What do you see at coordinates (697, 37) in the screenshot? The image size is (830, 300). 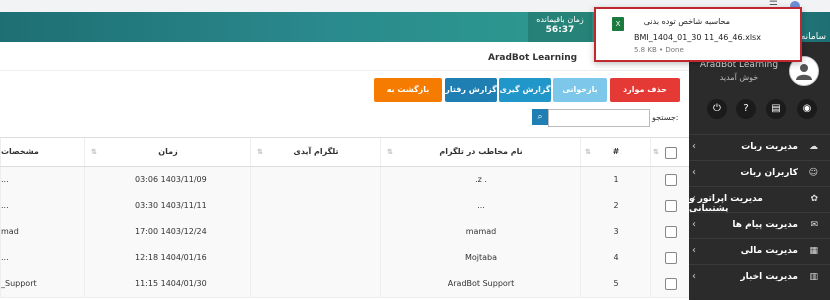 I see `download-filename: BMI_1404_01_30 11_46_46.xlsx` at bounding box center [697, 37].